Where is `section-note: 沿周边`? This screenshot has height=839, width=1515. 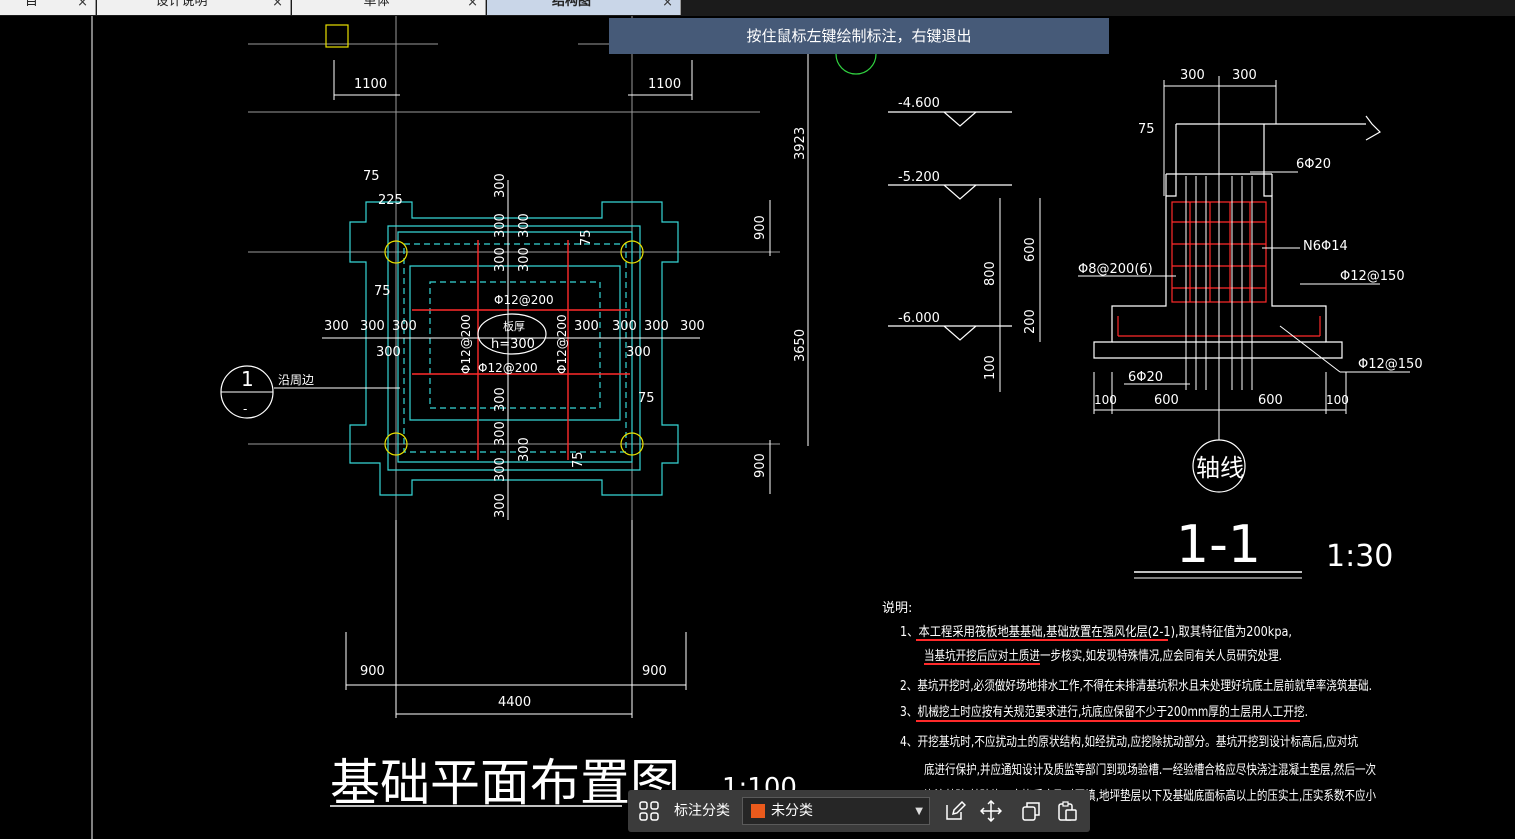 section-note: 沿周边 is located at coordinates (296, 380).